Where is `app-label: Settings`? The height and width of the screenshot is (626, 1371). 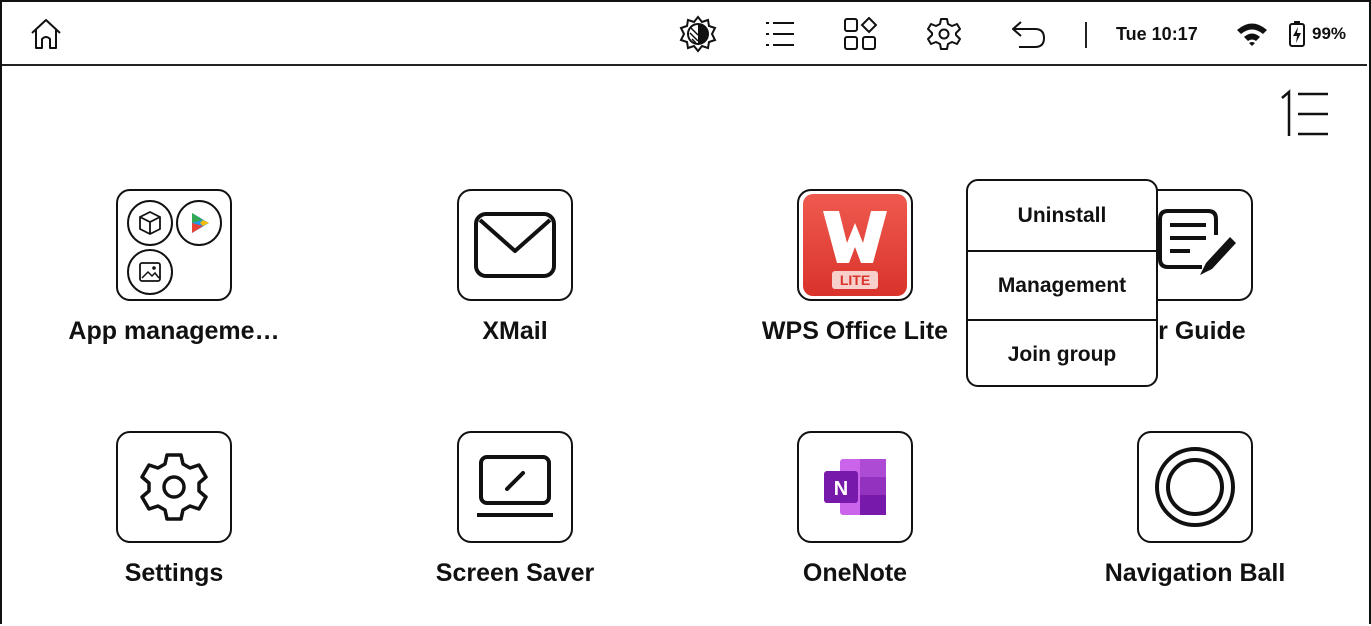 app-label: Settings is located at coordinates (174, 573).